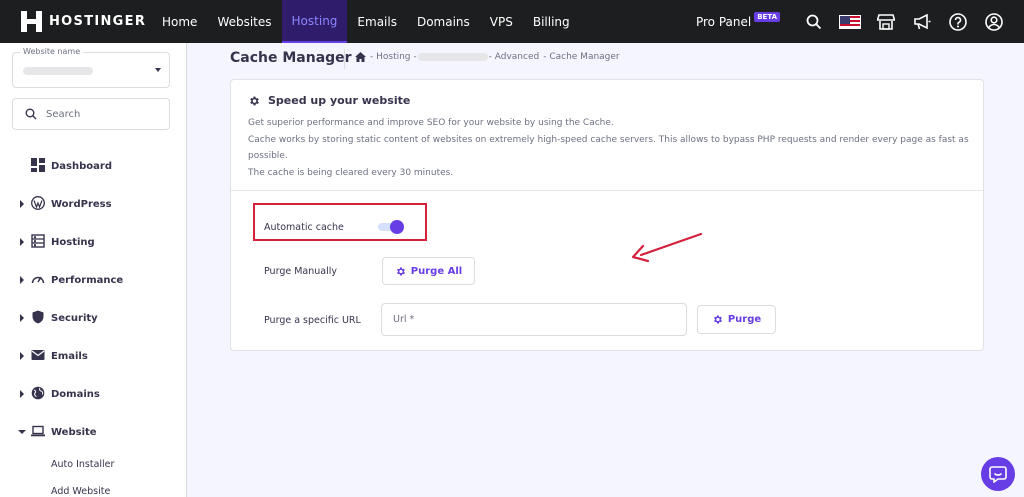 This screenshot has width=1024, height=497. Describe the element at coordinates (300, 271) in the screenshot. I see `purge-manually-label: Purge Manually` at that location.